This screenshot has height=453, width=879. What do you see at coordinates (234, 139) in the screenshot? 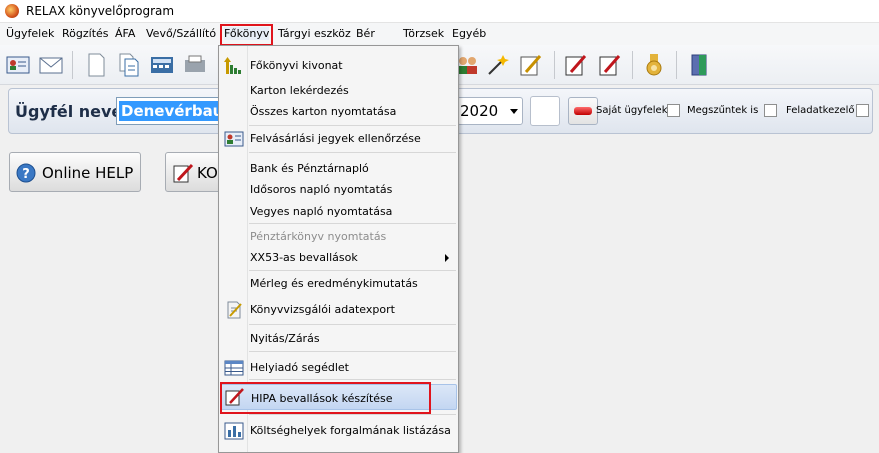
I see `id-card-icon` at bounding box center [234, 139].